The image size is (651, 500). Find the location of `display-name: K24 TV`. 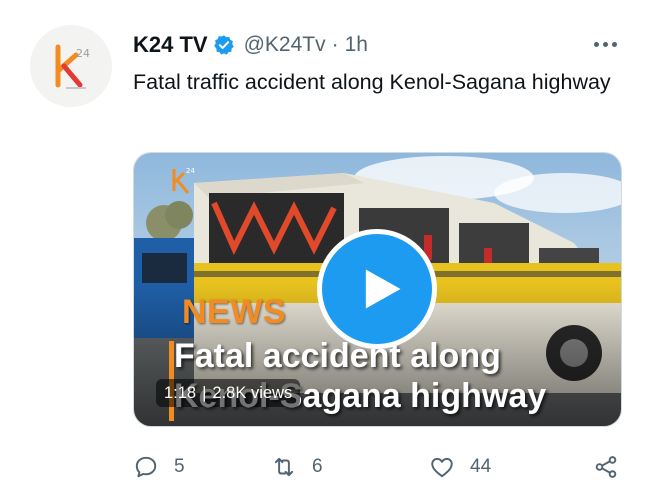

display-name: K24 TV is located at coordinates (170, 45).